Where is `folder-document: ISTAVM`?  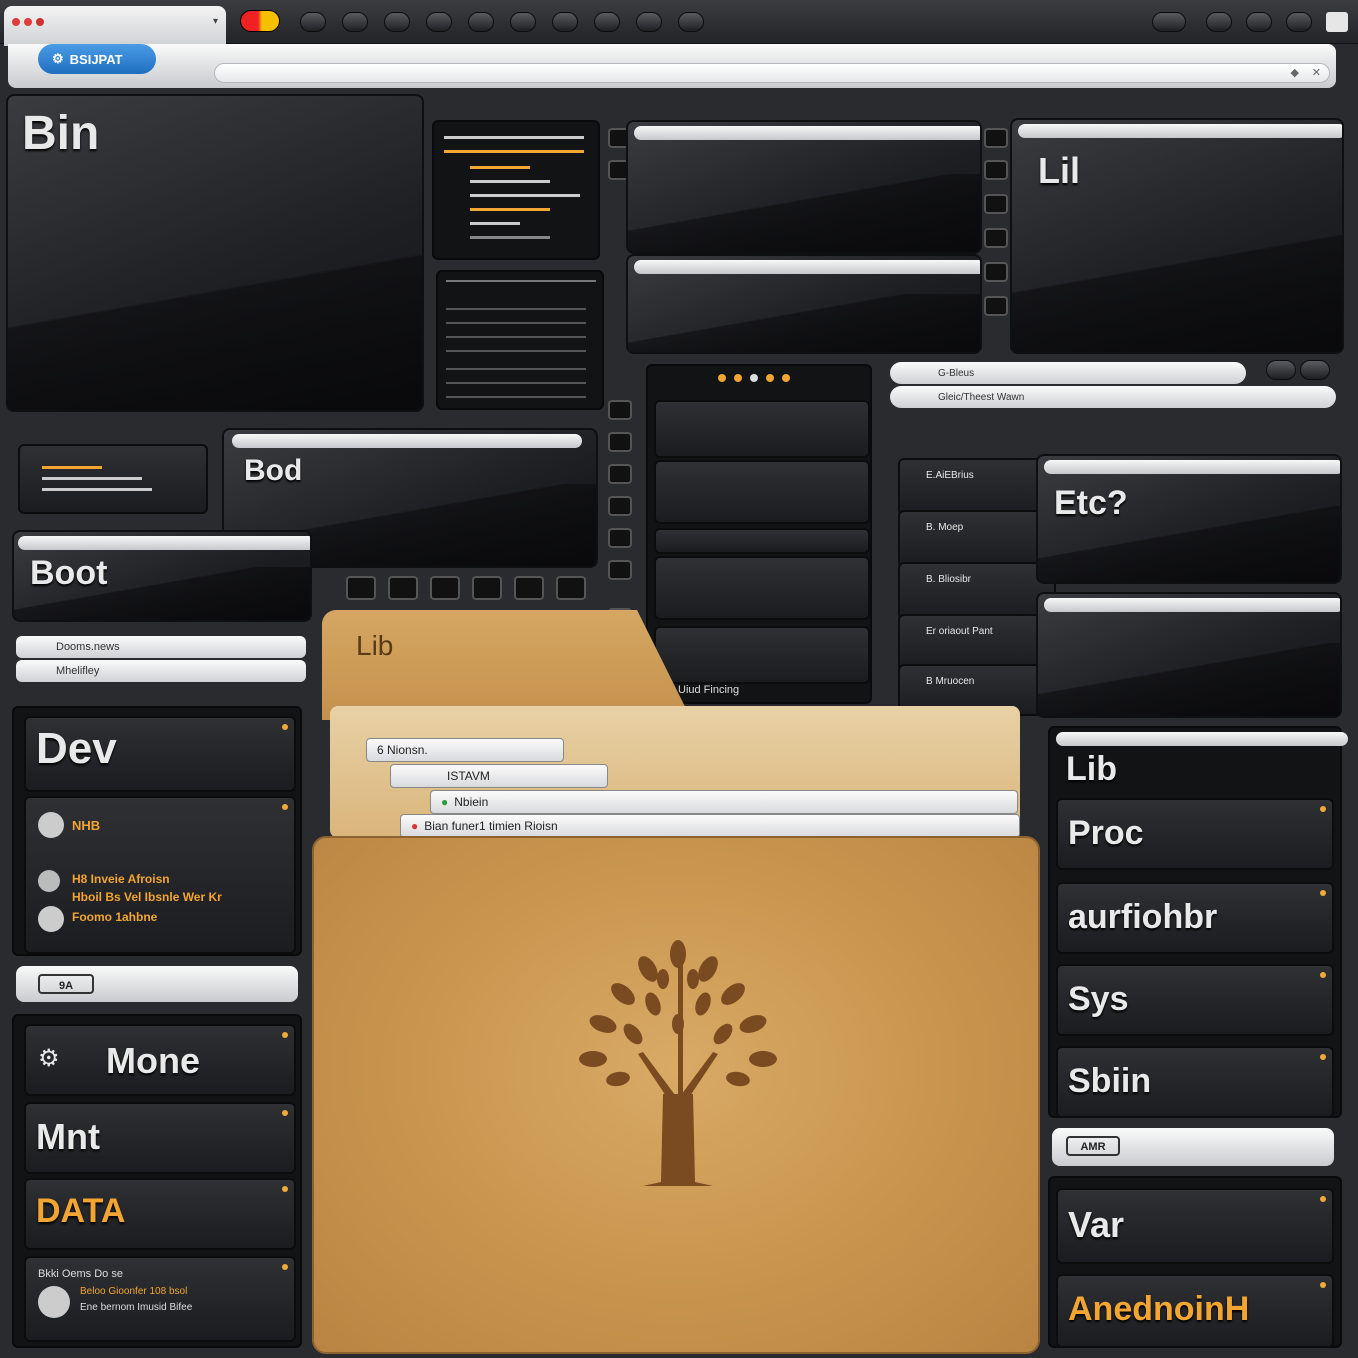
folder-document: ISTAVM is located at coordinates (499, 776).